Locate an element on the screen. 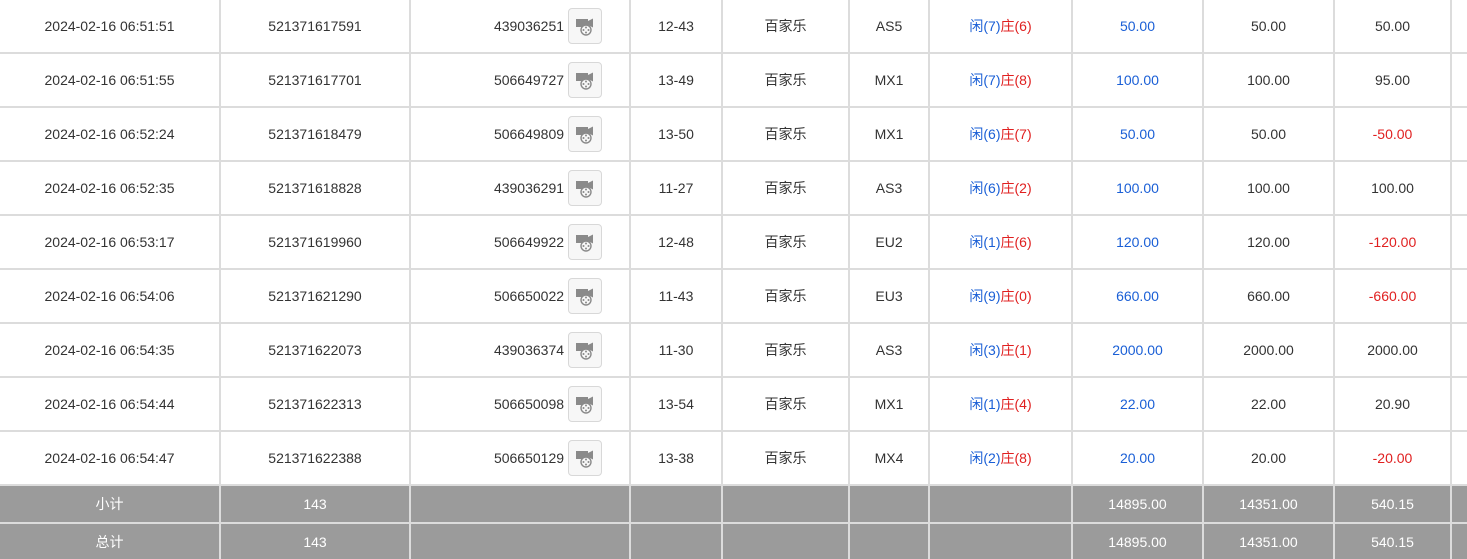 Image resolution: width=1467 pixels, height=559 pixels. round-wrap: 439036251 is located at coordinates (548, 26).